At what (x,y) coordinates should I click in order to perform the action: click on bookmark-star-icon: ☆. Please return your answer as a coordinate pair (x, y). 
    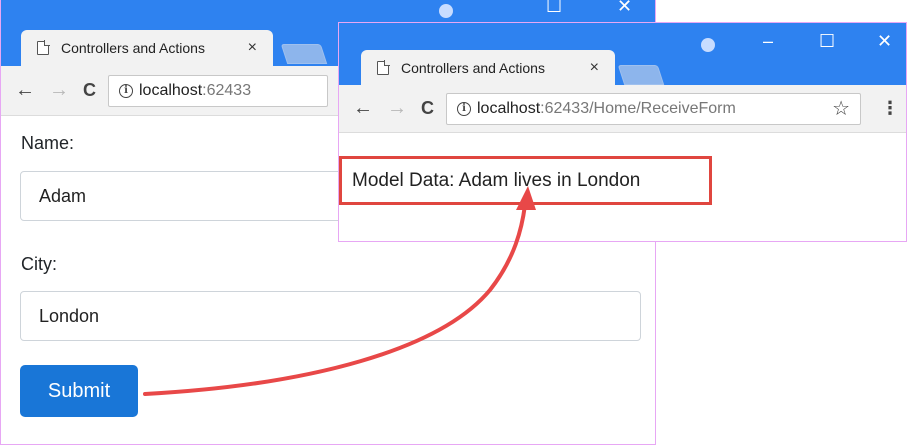
    Looking at the image, I should click on (841, 108).